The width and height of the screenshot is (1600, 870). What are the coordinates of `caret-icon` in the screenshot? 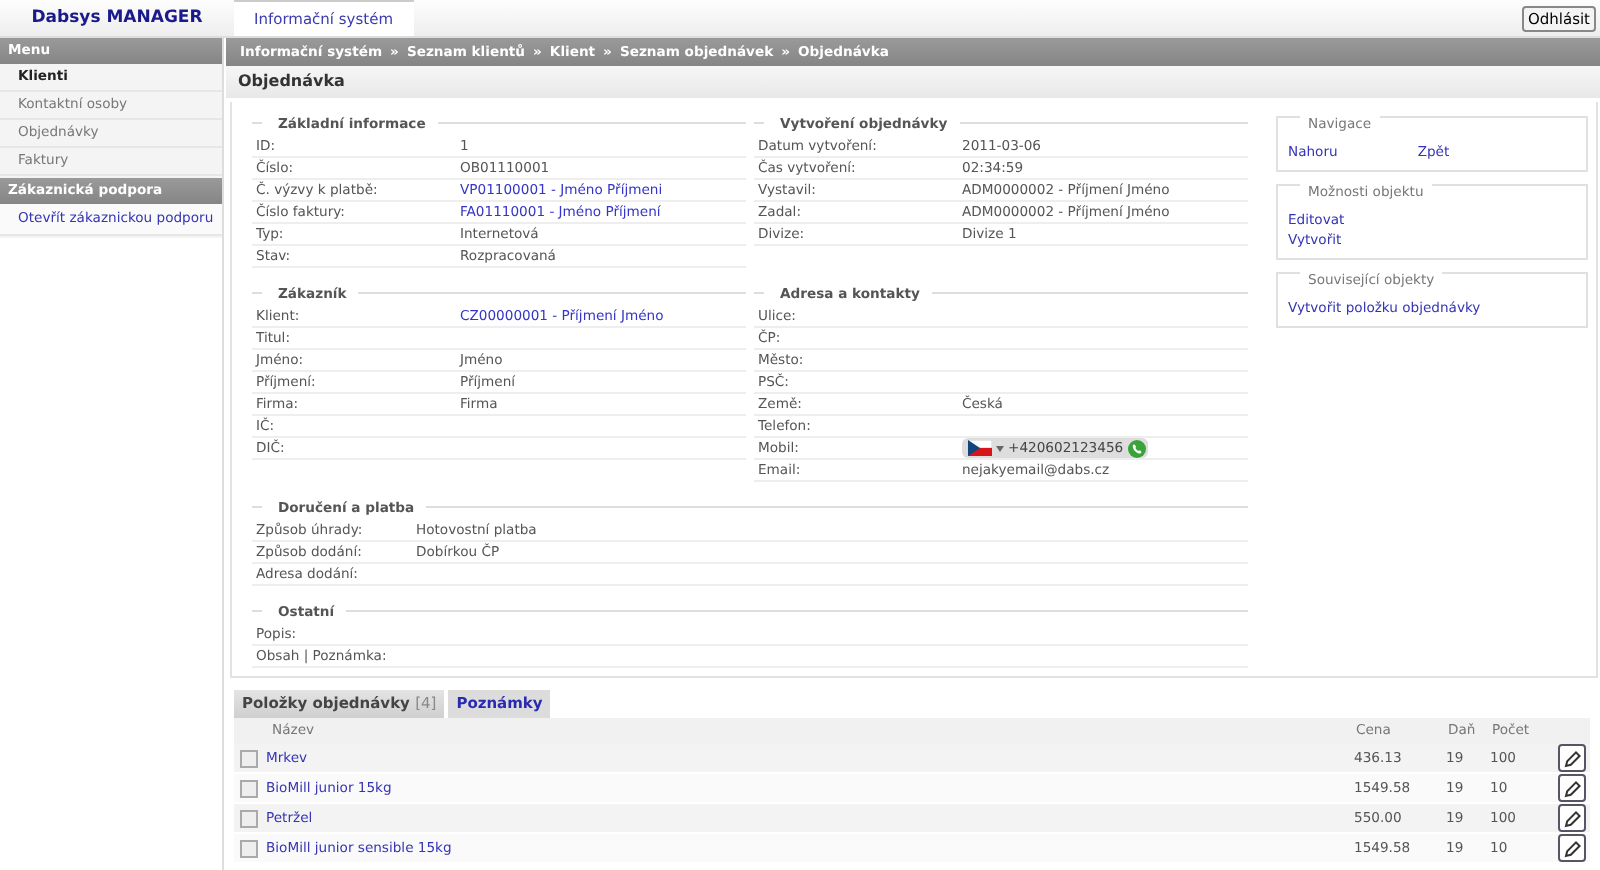 It's located at (1000, 448).